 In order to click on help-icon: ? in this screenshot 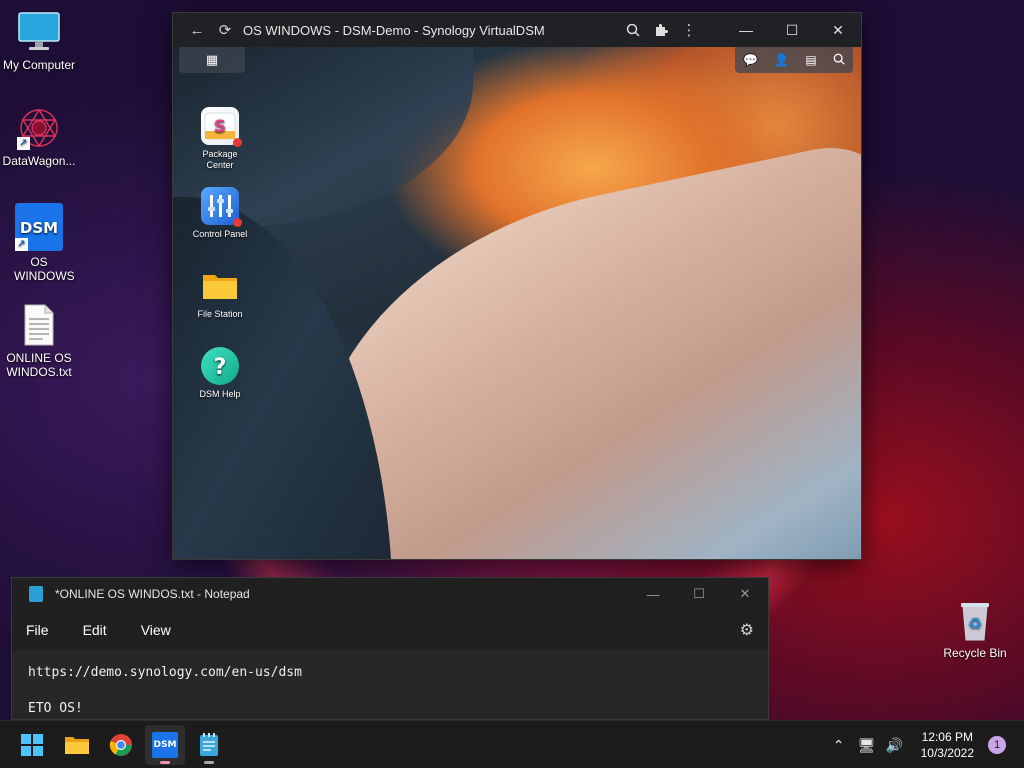, I will do `click(220, 366)`.